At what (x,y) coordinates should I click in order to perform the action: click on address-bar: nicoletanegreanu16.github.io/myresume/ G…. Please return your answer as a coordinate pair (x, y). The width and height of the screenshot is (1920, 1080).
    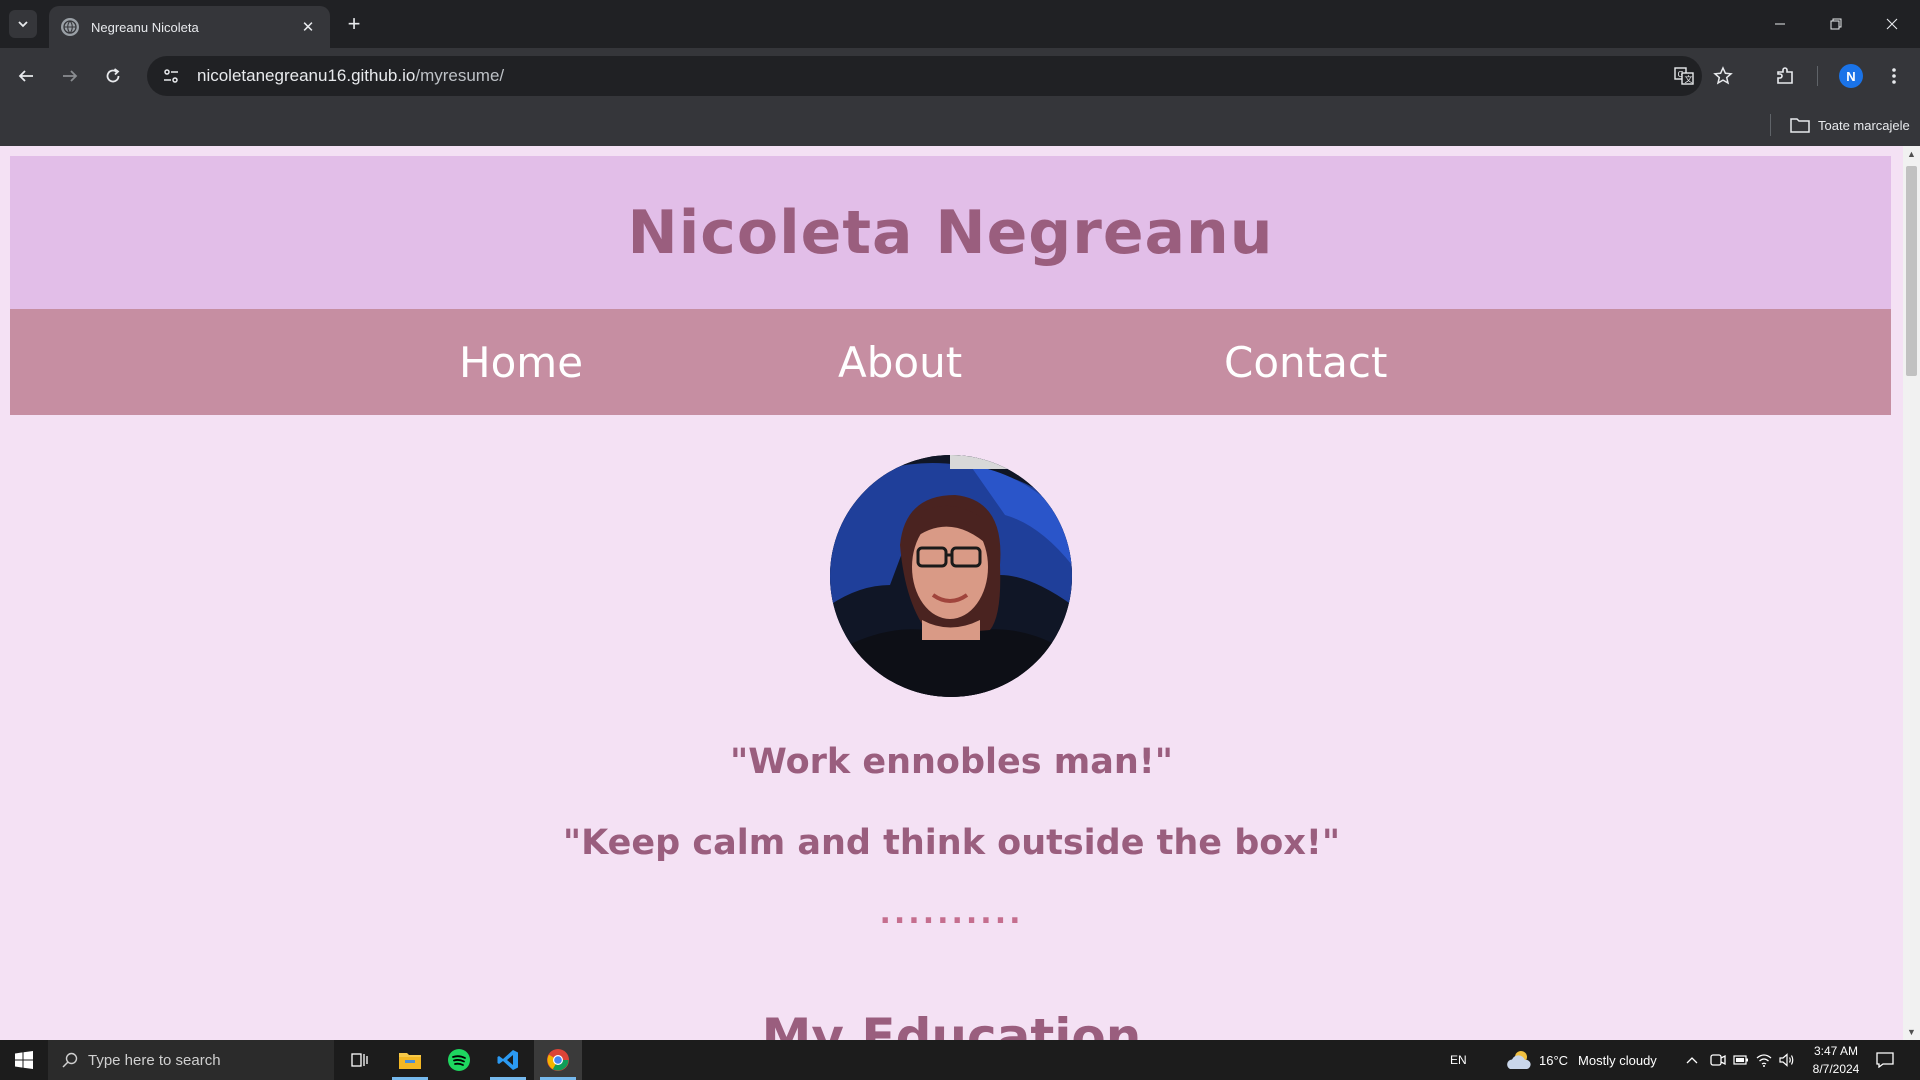
    Looking at the image, I should click on (940, 76).